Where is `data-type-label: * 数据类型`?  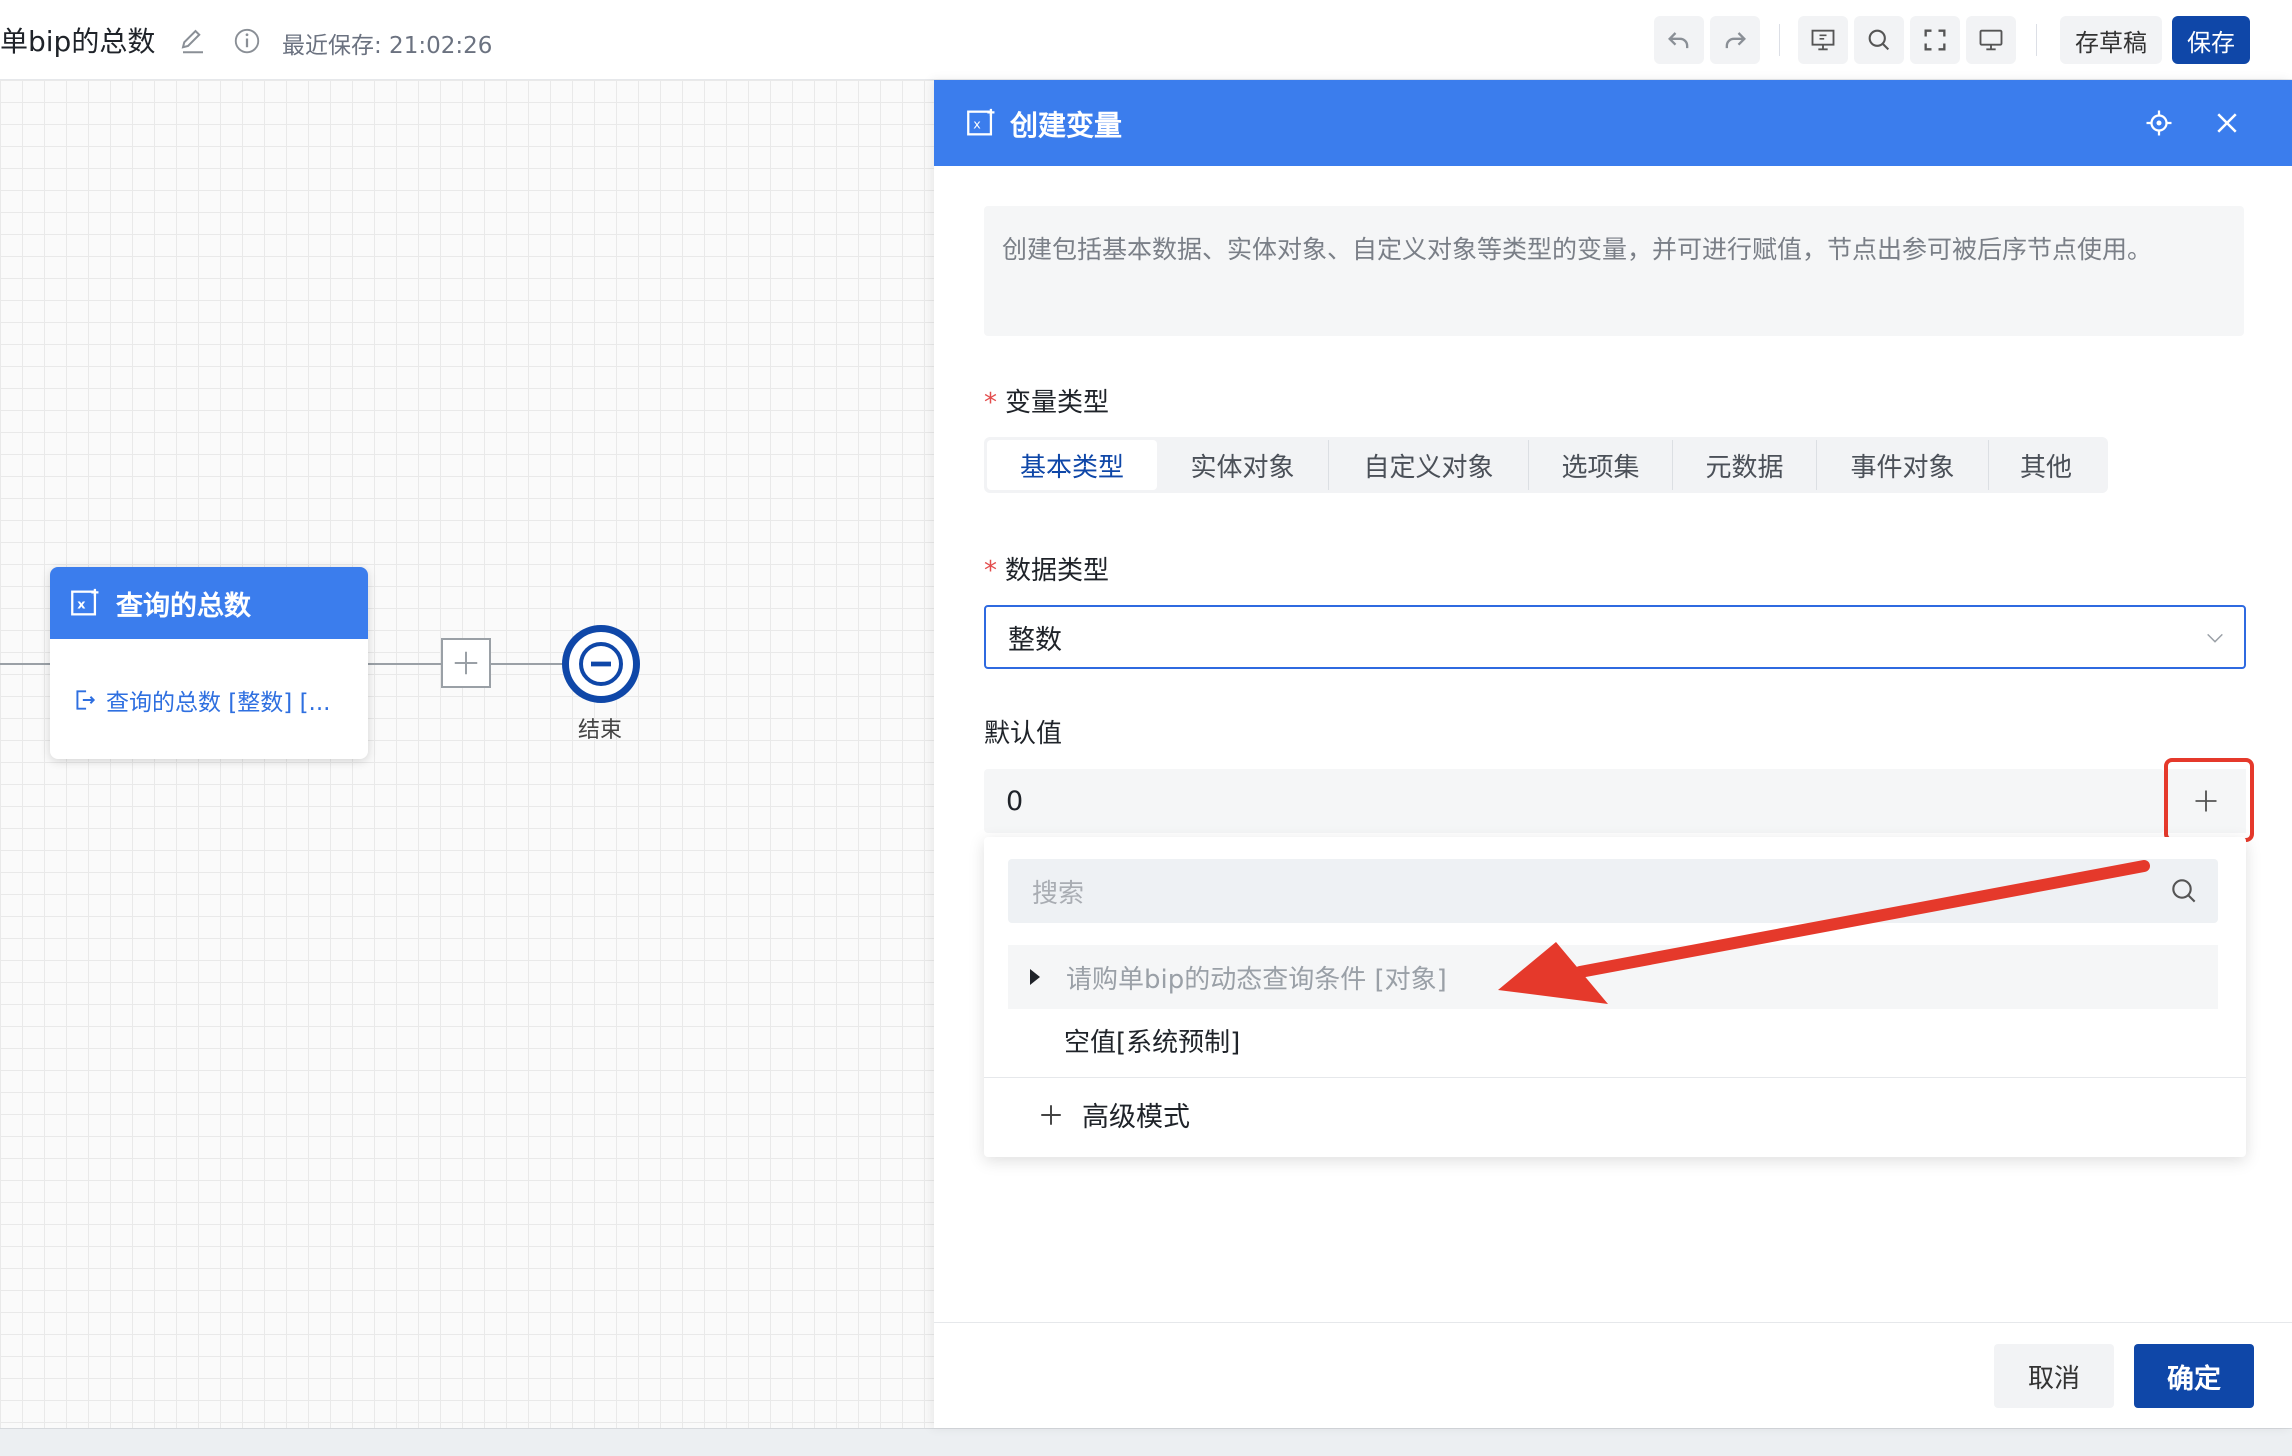
data-type-label: * 数据类型 is located at coordinates (1046, 568).